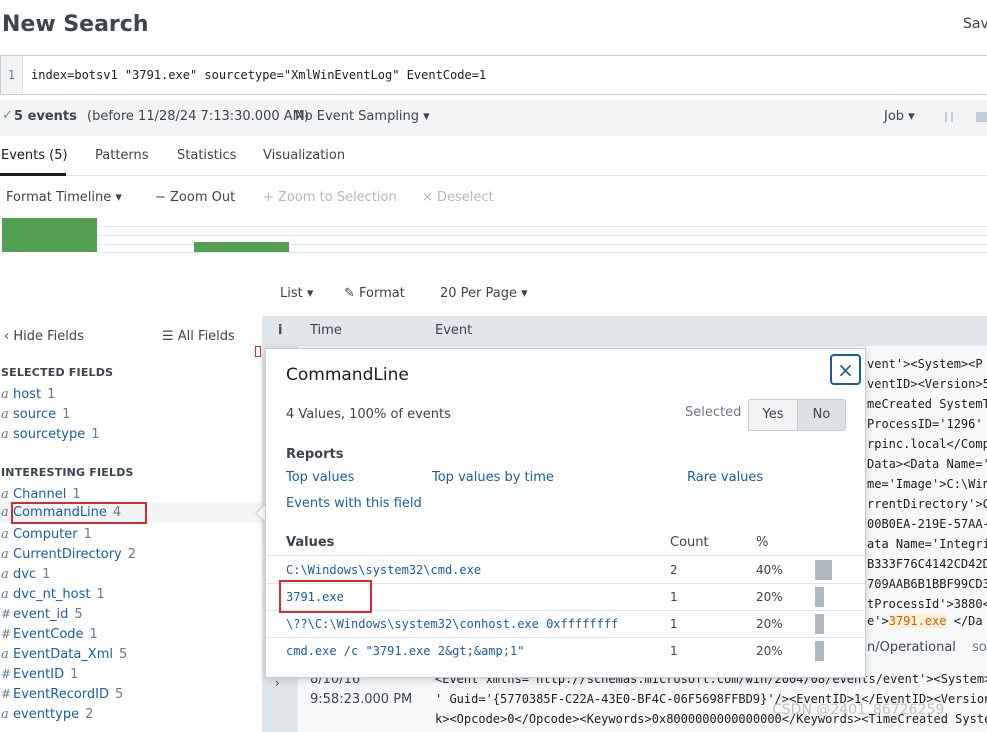 This screenshot has width=987, height=732. Describe the element at coordinates (24, 574) in the screenshot. I see `field-name: dvc` at that location.